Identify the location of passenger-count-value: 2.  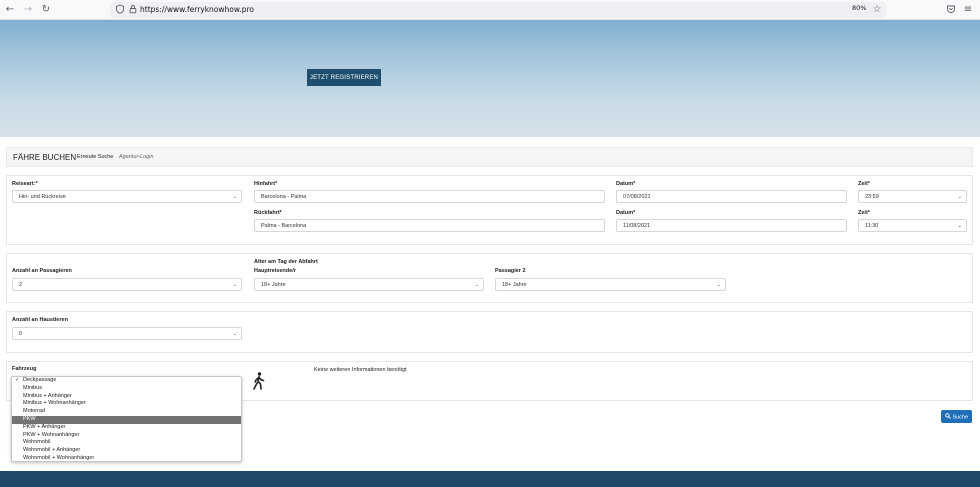
(21, 285).